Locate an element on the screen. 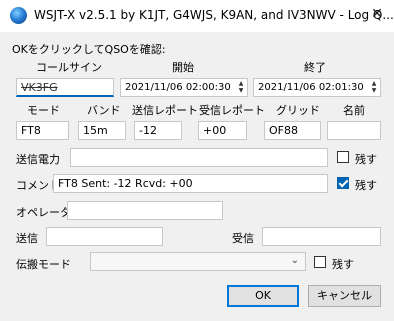 The width and height of the screenshot is (394, 321). end-time-value: 2021/11/06 02:01:30 is located at coordinates (311, 87).